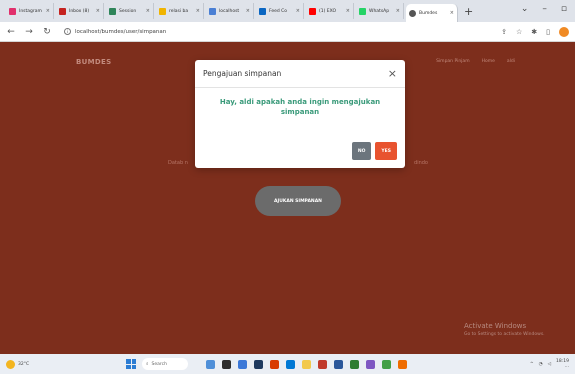 The image size is (575, 374). What do you see at coordinates (532, 364) in the screenshot?
I see `chevron-up-icon: ^` at bounding box center [532, 364].